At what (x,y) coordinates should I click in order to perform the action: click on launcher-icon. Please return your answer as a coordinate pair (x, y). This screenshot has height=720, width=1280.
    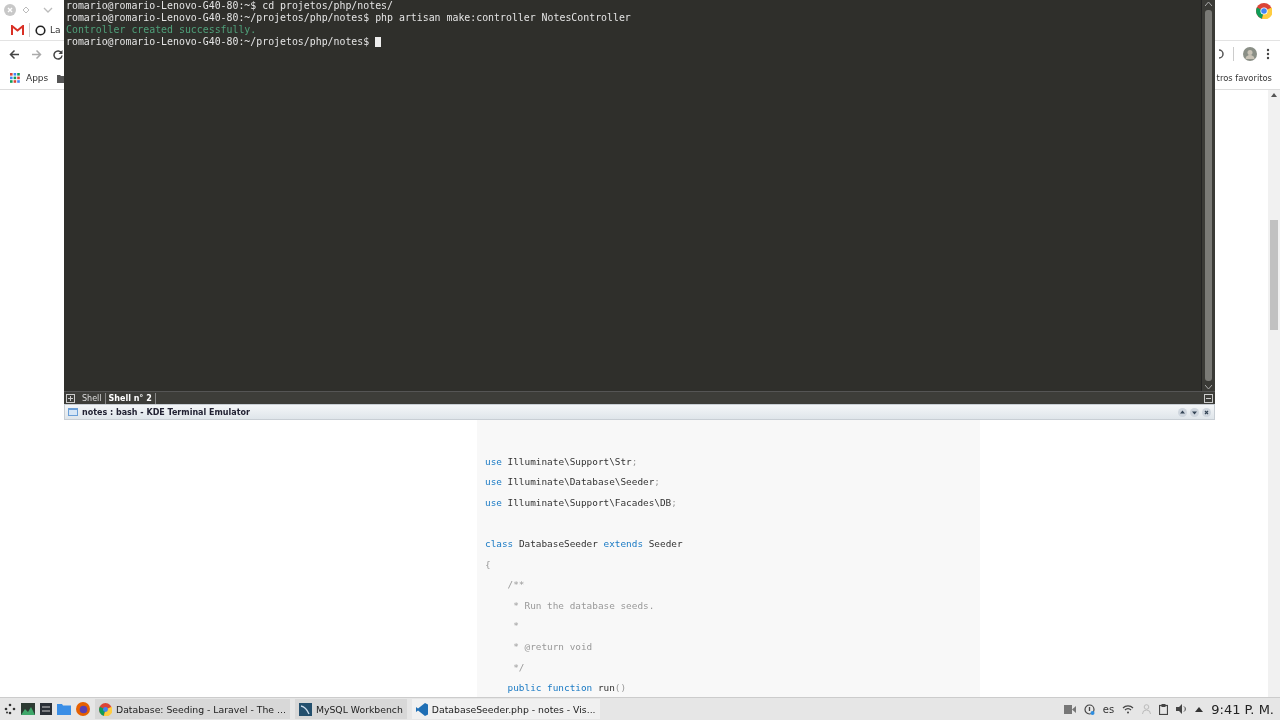
    Looking at the image, I should click on (10, 709).